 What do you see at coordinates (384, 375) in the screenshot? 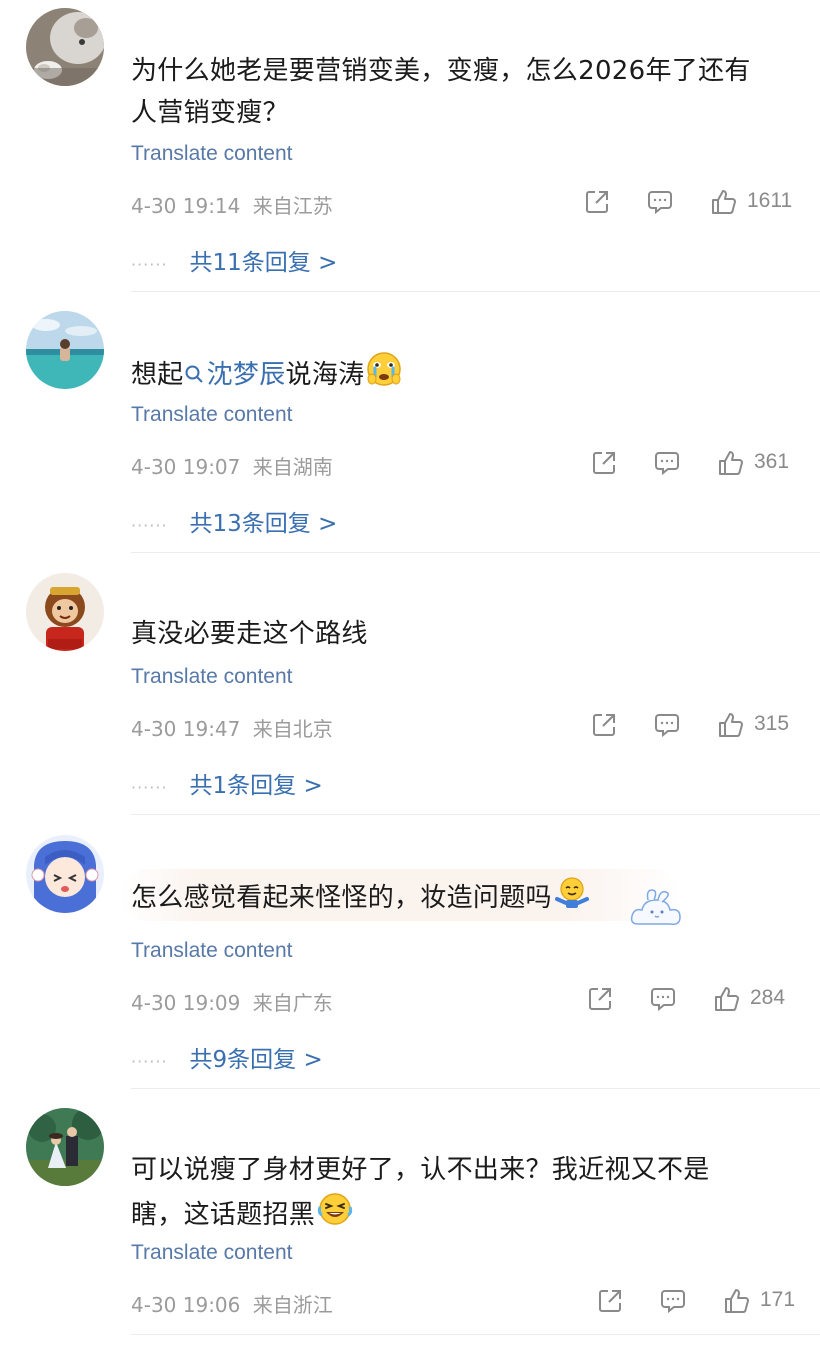
I see `crying-face-emoji-icon` at bounding box center [384, 375].